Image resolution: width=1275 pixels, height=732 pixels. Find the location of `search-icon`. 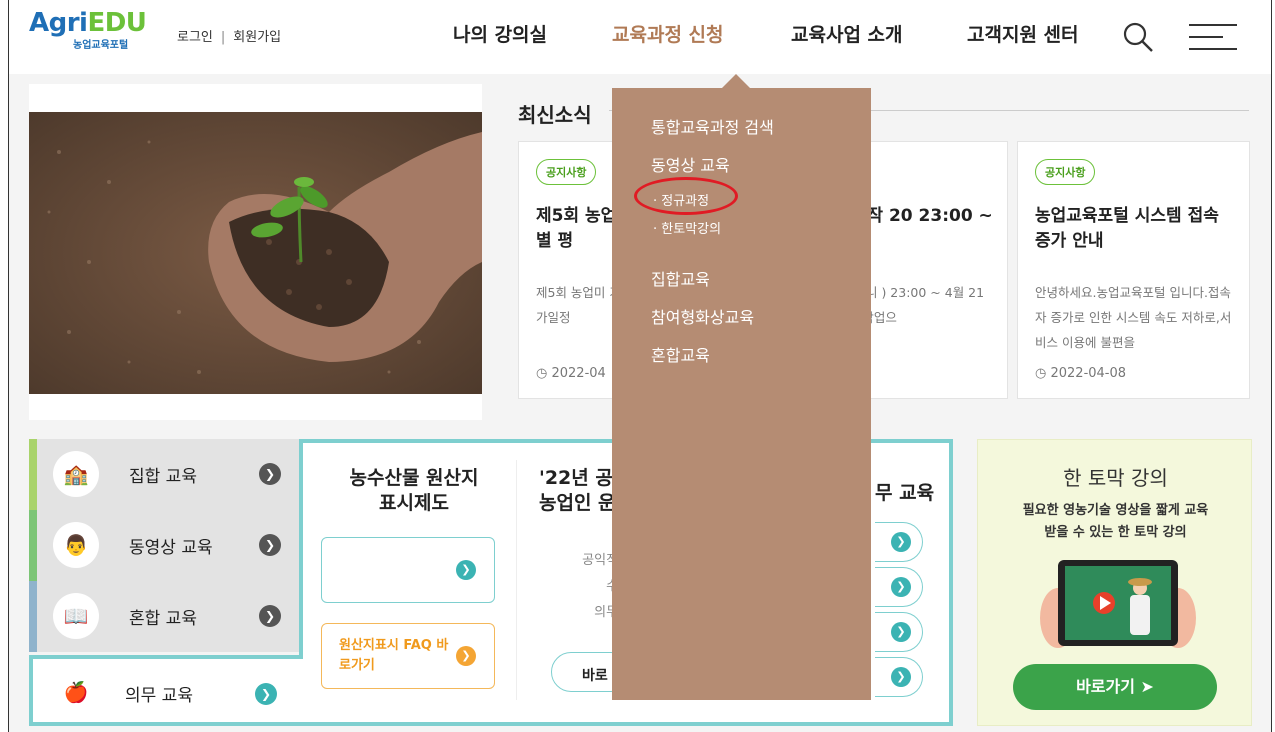

search-icon is located at coordinates (1138, 37).